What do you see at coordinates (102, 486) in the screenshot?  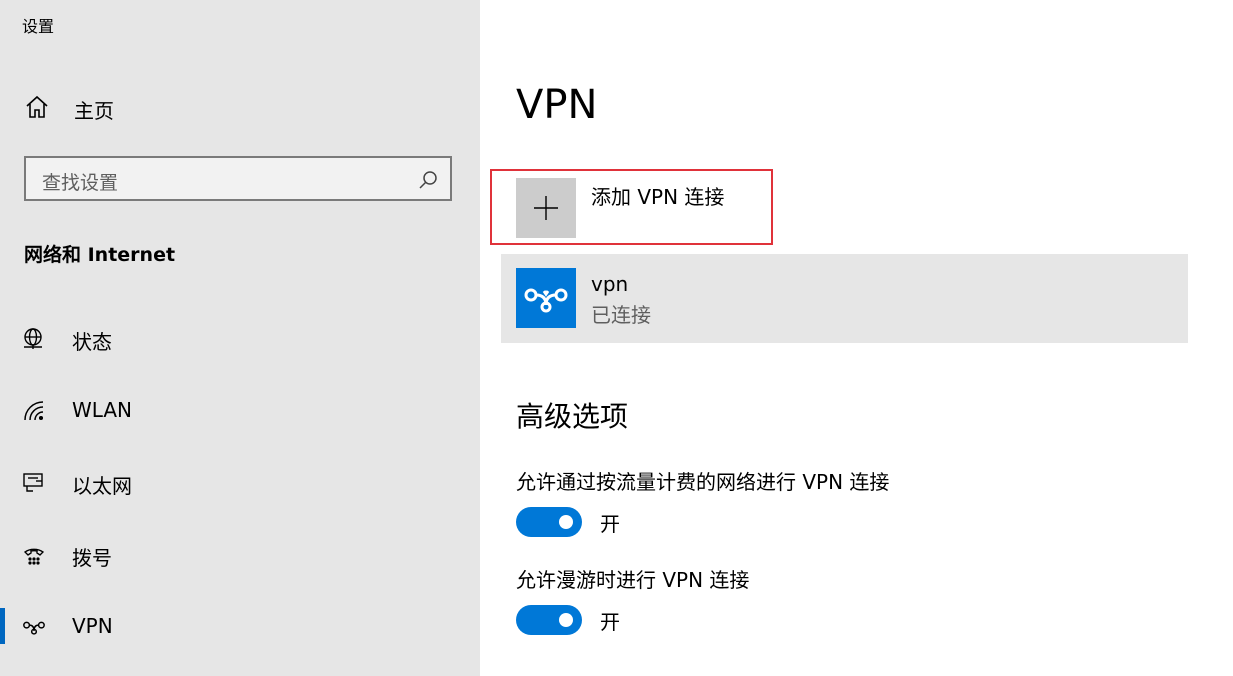 I see `sidebar-item-label: 以太网` at bounding box center [102, 486].